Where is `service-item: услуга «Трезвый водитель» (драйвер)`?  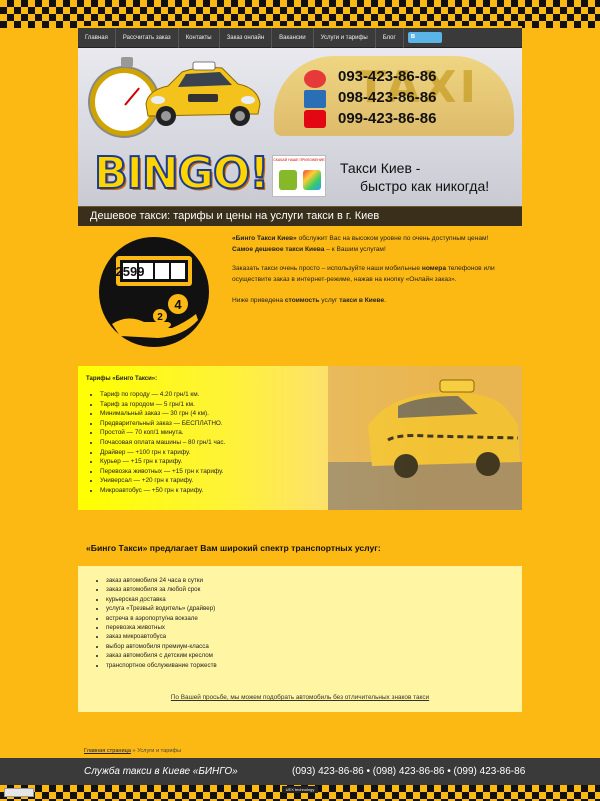
service-item: услуга «Трезвый водитель» (драйвер) is located at coordinates (161, 608).